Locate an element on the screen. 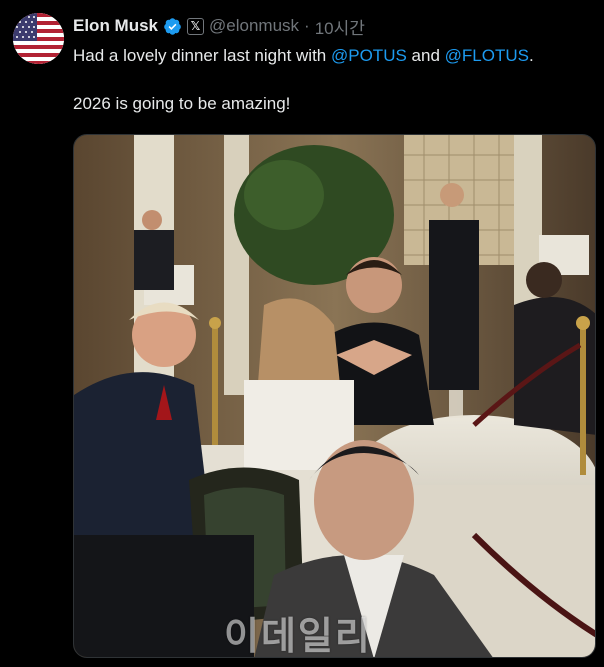 This screenshot has width=604, height=667. tweet-text-segment: and is located at coordinates (425, 55).